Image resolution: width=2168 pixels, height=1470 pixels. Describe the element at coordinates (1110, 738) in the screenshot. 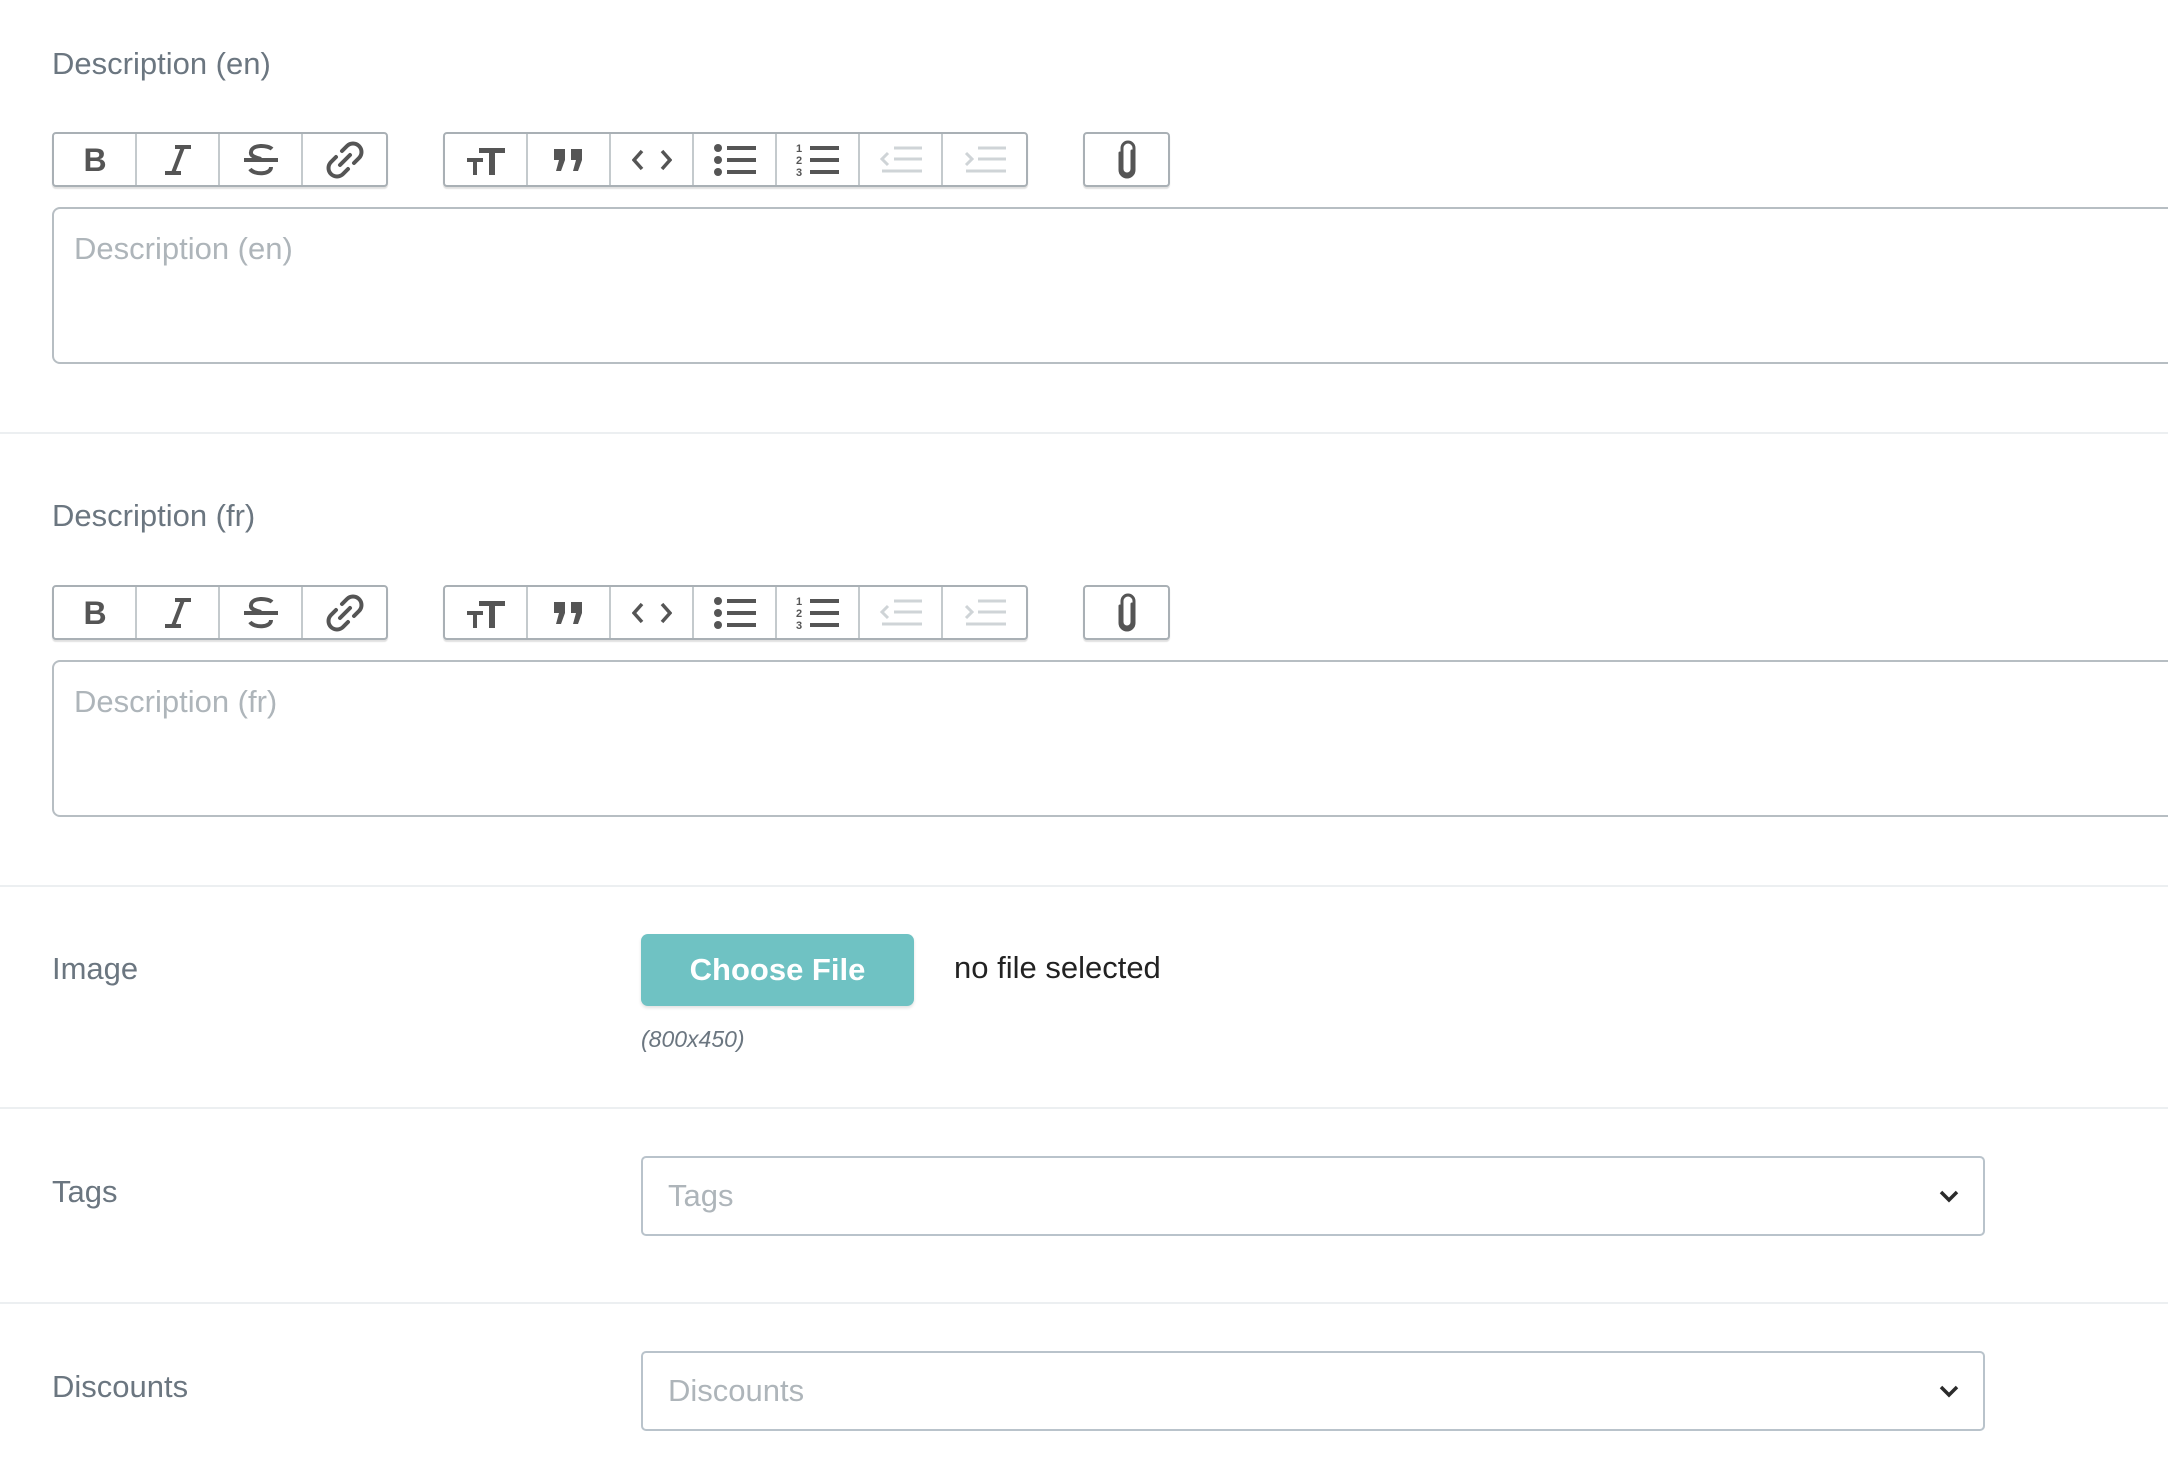

I see `description-fr-editor: Description (fr)` at that location.